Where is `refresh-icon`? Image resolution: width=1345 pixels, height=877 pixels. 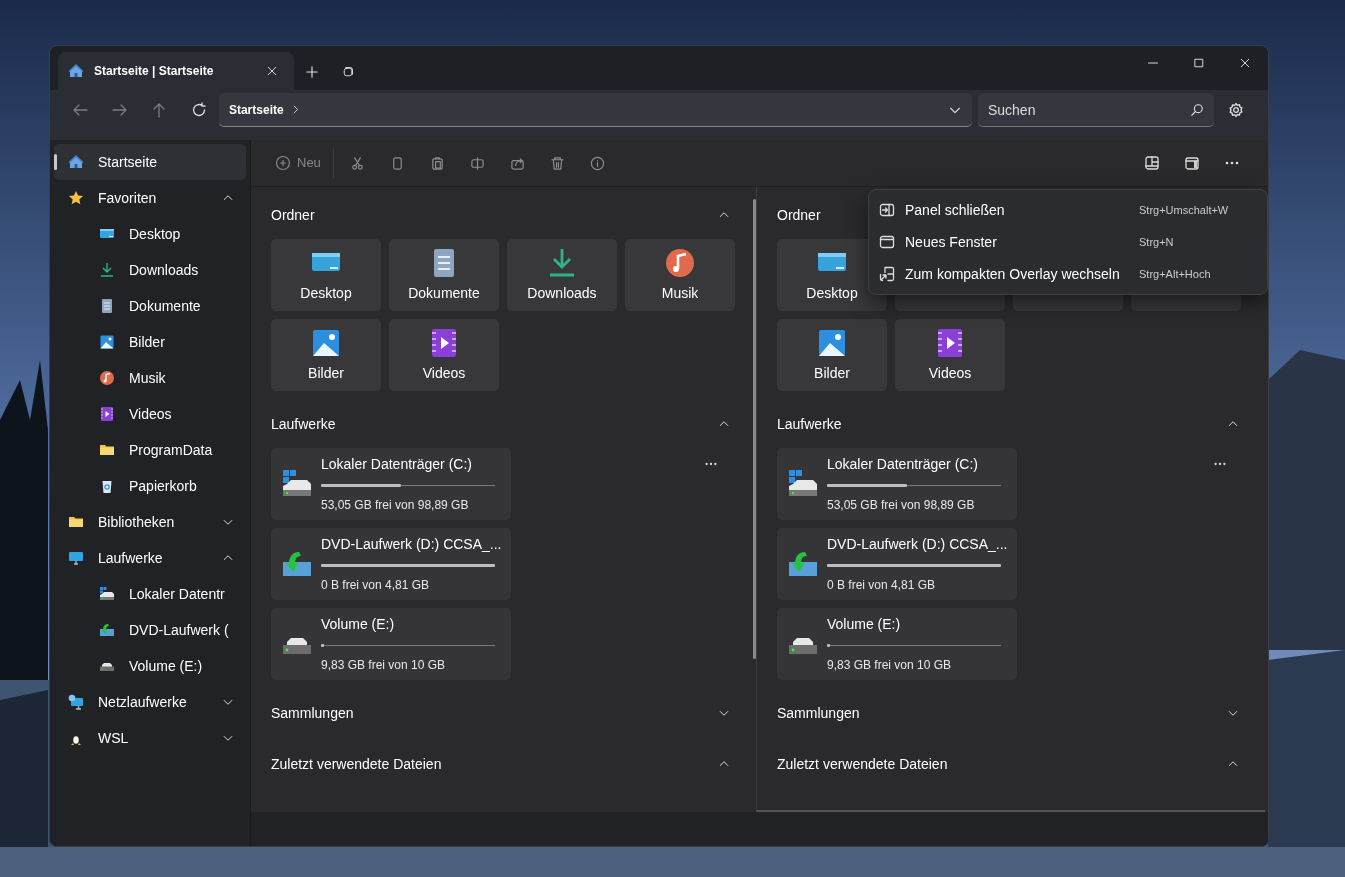 refresh-icon is located at coordinates (199, 110).